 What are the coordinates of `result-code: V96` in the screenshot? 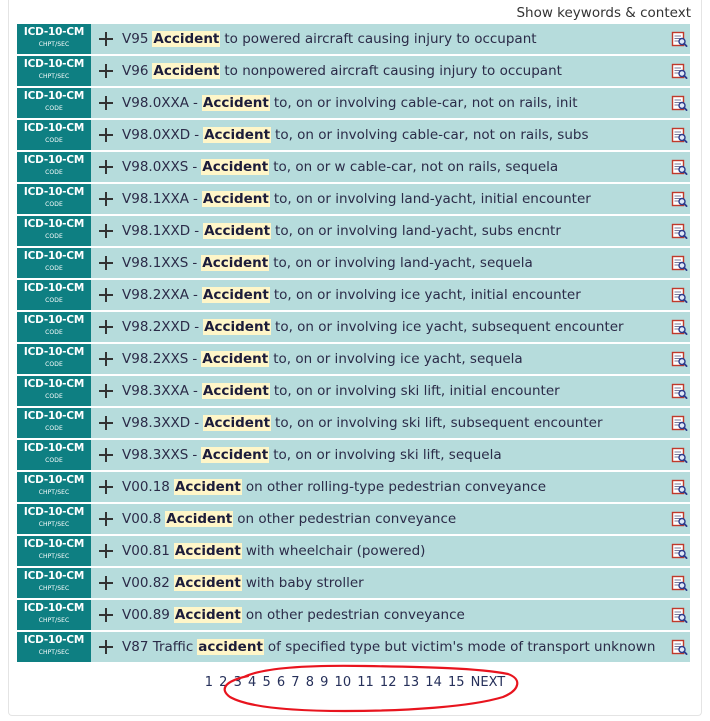 It's located at (135, 71).